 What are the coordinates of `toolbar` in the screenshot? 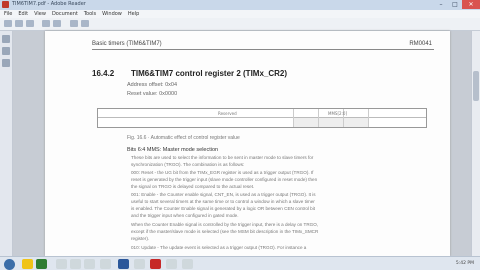 It's located at (240, 24).